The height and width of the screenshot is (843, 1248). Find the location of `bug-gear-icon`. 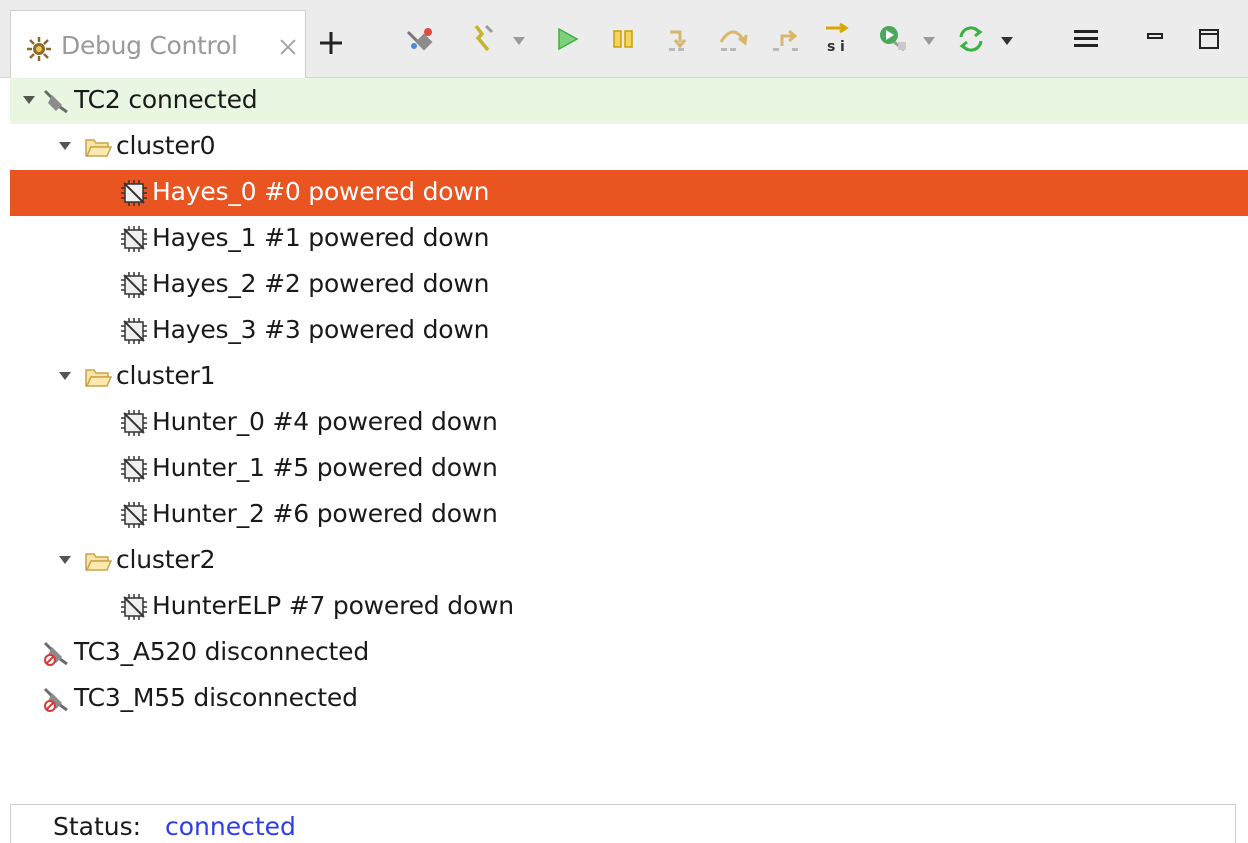

bug-gear-icon is located at coordinates (39, 49).